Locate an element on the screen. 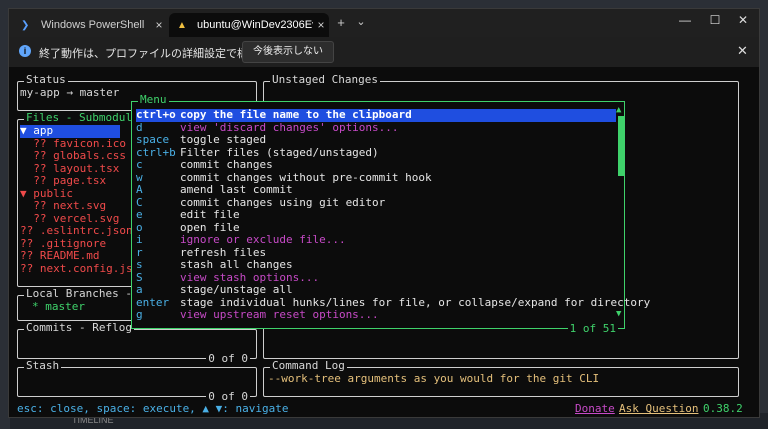 Image resolution: width=768 pixels, height=429 pixels. info-bar: i 終了動作は、プロファイルの詳細設定で構成できます。 今後表示しない ✕ is located at coordinates (384, 52).